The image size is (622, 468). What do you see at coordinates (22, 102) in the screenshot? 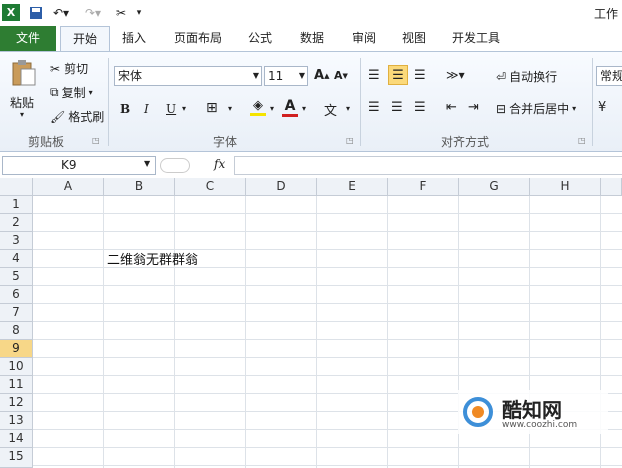
I see `paste-button: 粘贴` at bounding box center [22, 102].